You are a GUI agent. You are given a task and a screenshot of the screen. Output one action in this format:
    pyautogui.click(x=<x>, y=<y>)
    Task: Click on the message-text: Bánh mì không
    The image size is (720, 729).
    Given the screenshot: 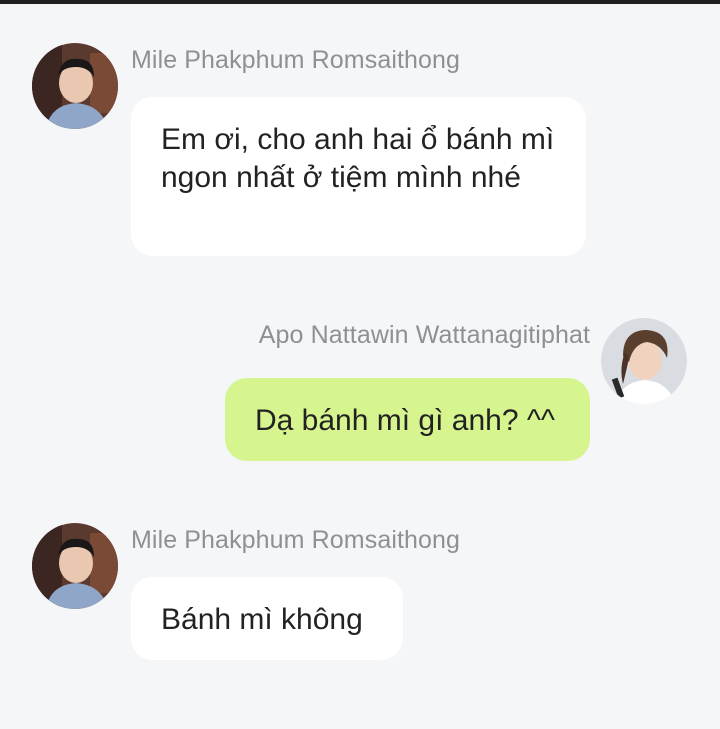 What is the action you would take?
    pyautogui.click(x=262, y=619)
    